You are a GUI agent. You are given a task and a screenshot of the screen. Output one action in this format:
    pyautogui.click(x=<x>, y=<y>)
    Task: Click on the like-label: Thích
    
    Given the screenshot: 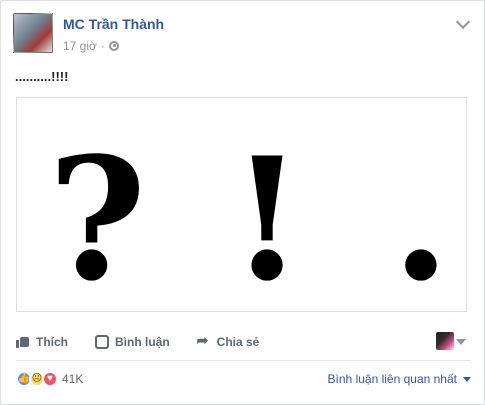 What is the action you would take?
    pyautogui.click(x=52, y=342)
    